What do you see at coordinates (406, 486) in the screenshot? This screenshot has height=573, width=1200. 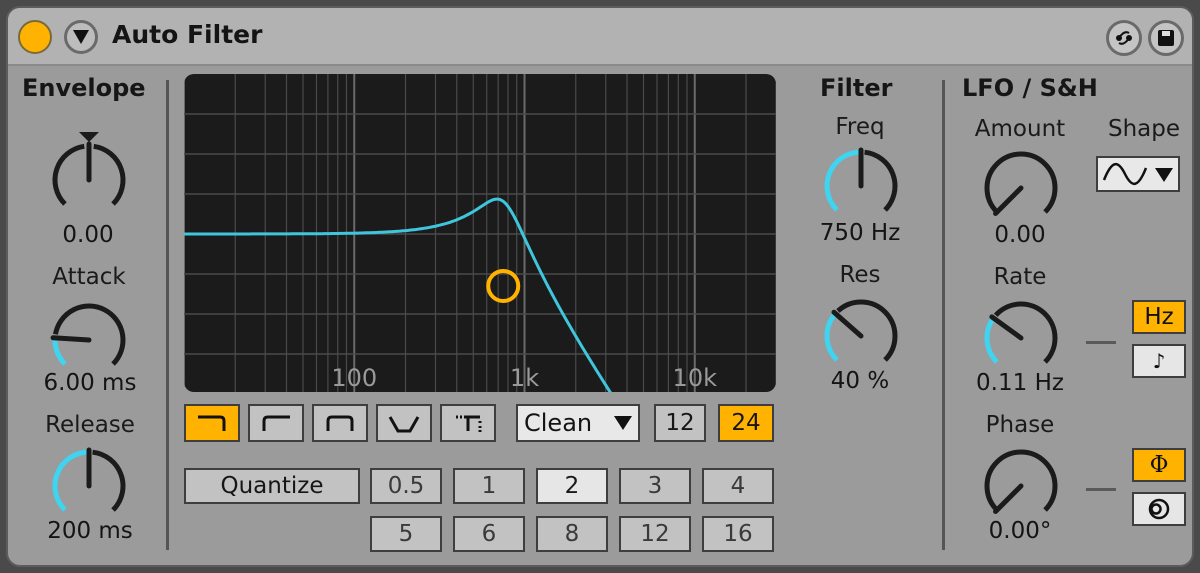 I see `quantize-beat-0.5-button: 0.5` at bounding box center [406, 486].